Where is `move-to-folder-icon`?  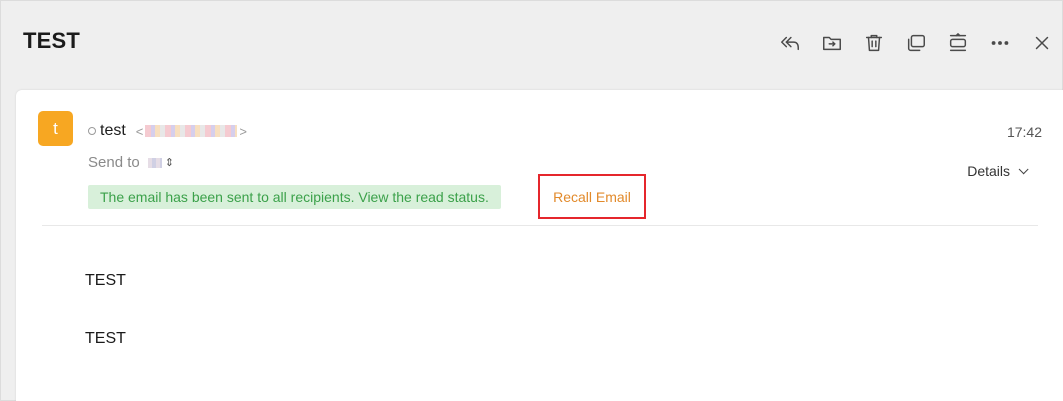 move-to-folder-icon is located at coordinates (832, 43).